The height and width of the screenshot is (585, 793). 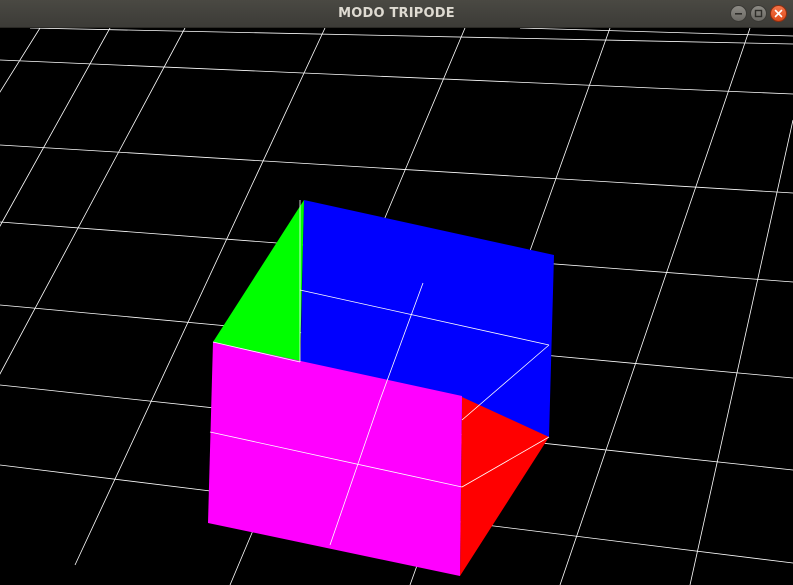 I want to click on close-icon, so click(x=778, y=13).